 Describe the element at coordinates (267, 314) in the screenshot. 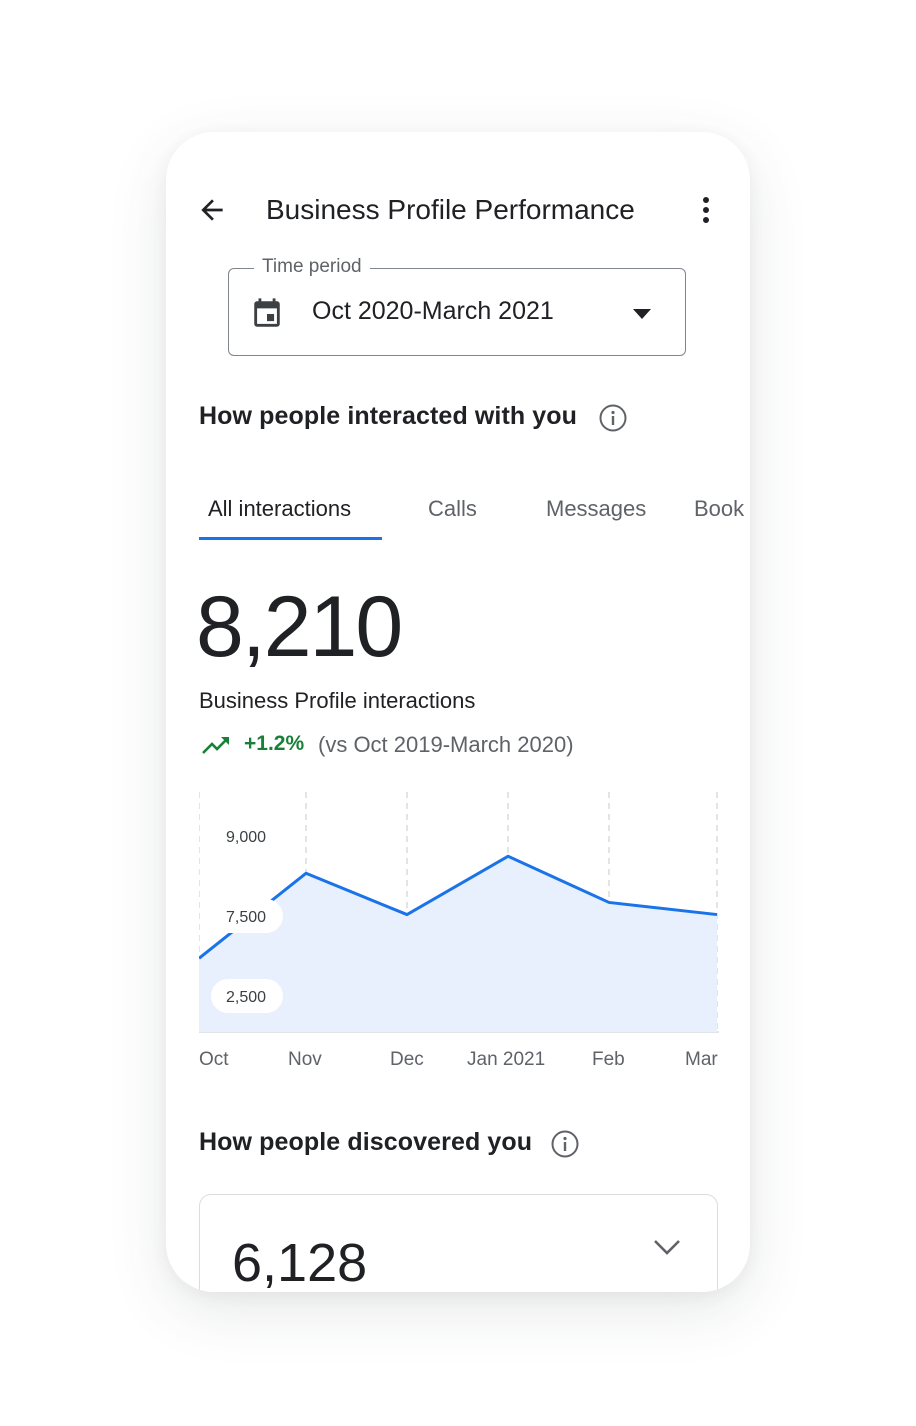

I see `calendar-icon` at that location.